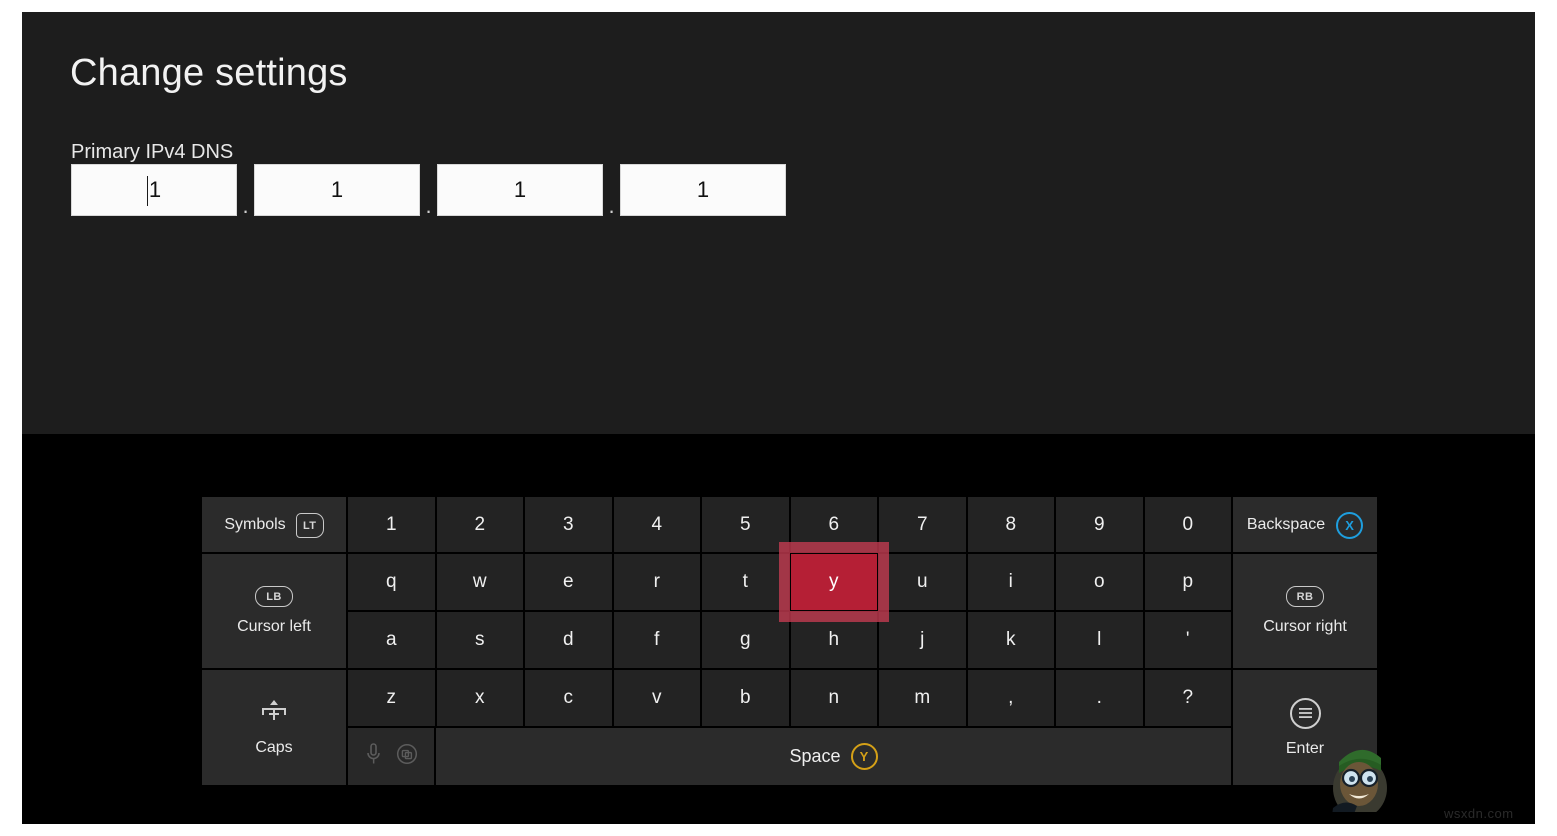 The image size is (1557, 836). Describe the element at coordinates (1010, 640) in the screenshot. I see `key-k: k` at that location.